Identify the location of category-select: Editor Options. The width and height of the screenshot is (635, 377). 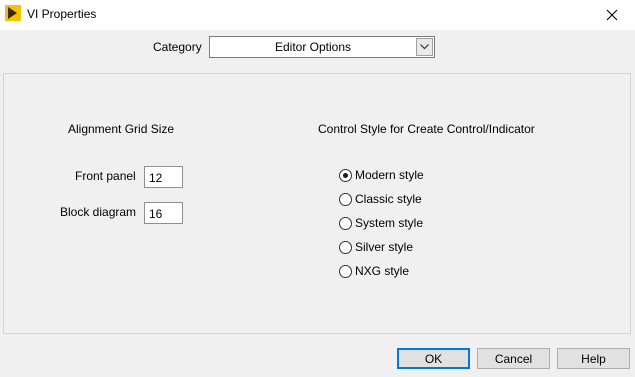
(322, 47).